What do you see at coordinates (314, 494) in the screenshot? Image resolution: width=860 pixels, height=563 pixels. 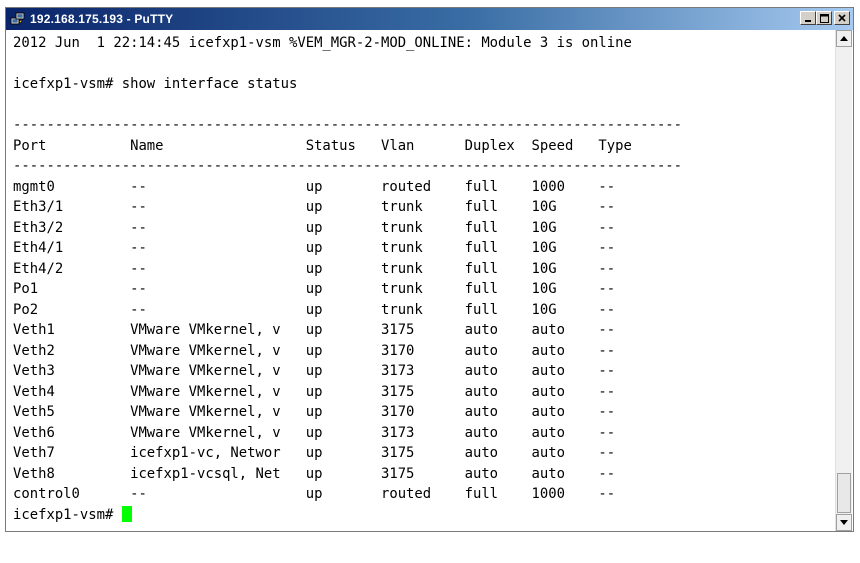 I see `terminal-line: control0 -- up routed full 1000 --` at bounding box center [314, 494].